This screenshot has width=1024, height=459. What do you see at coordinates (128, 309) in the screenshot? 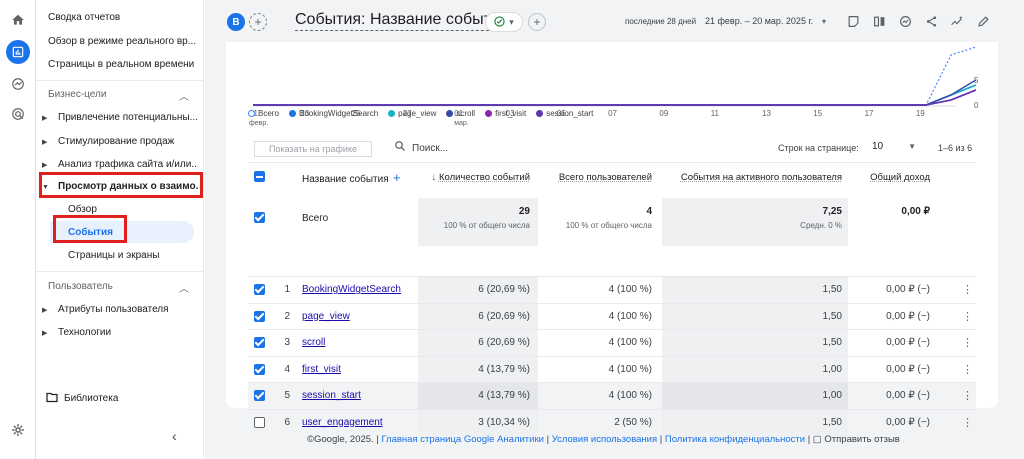
I see `sidebar-item-user-attributes: Атрибуты пользователя` at bounding box center [128, 309].